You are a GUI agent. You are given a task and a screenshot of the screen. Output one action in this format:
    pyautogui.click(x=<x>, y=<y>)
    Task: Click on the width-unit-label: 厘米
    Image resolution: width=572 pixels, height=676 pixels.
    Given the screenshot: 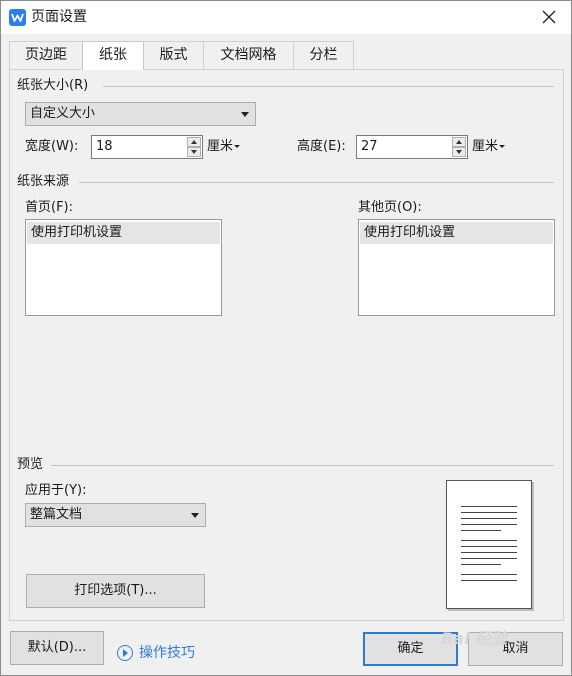 What is the action you would take?
    pyautogui.click(x=220, y=146)
    